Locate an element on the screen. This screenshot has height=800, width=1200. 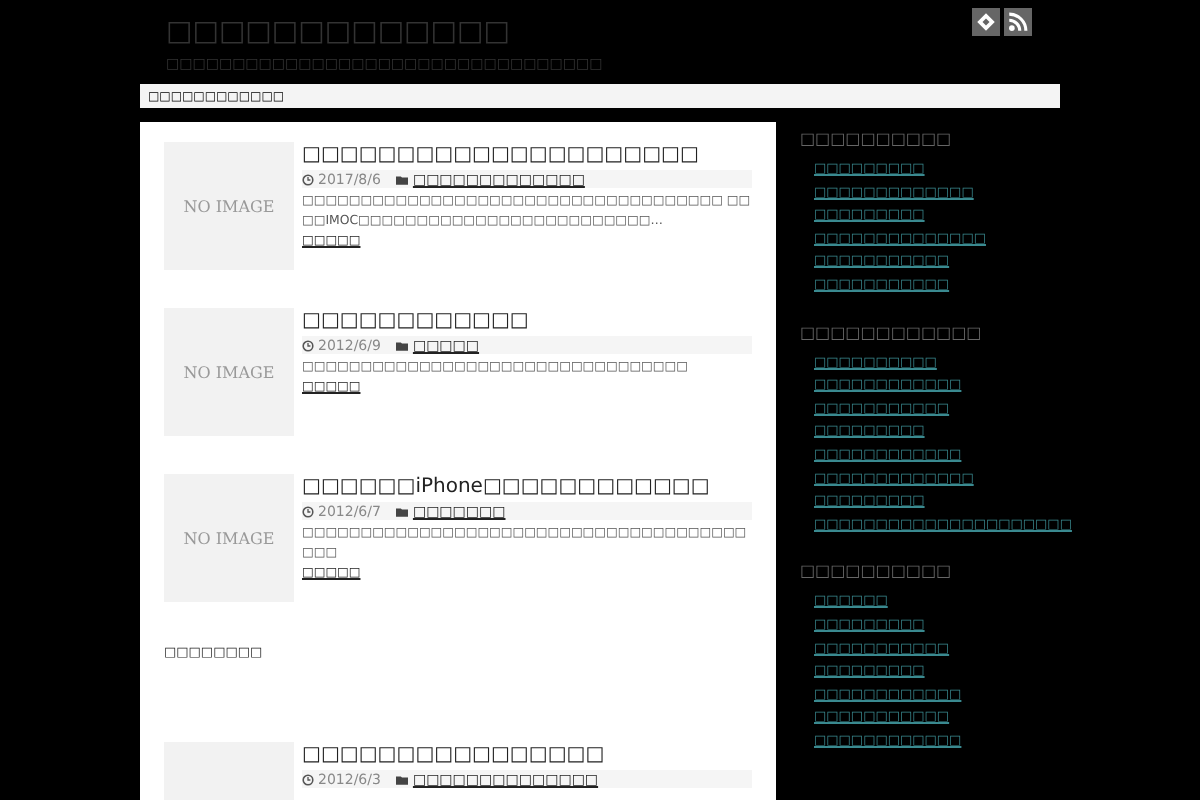
post-title: □□□□□□□□□□□□□□□□ is located at coordinates (527, 755).